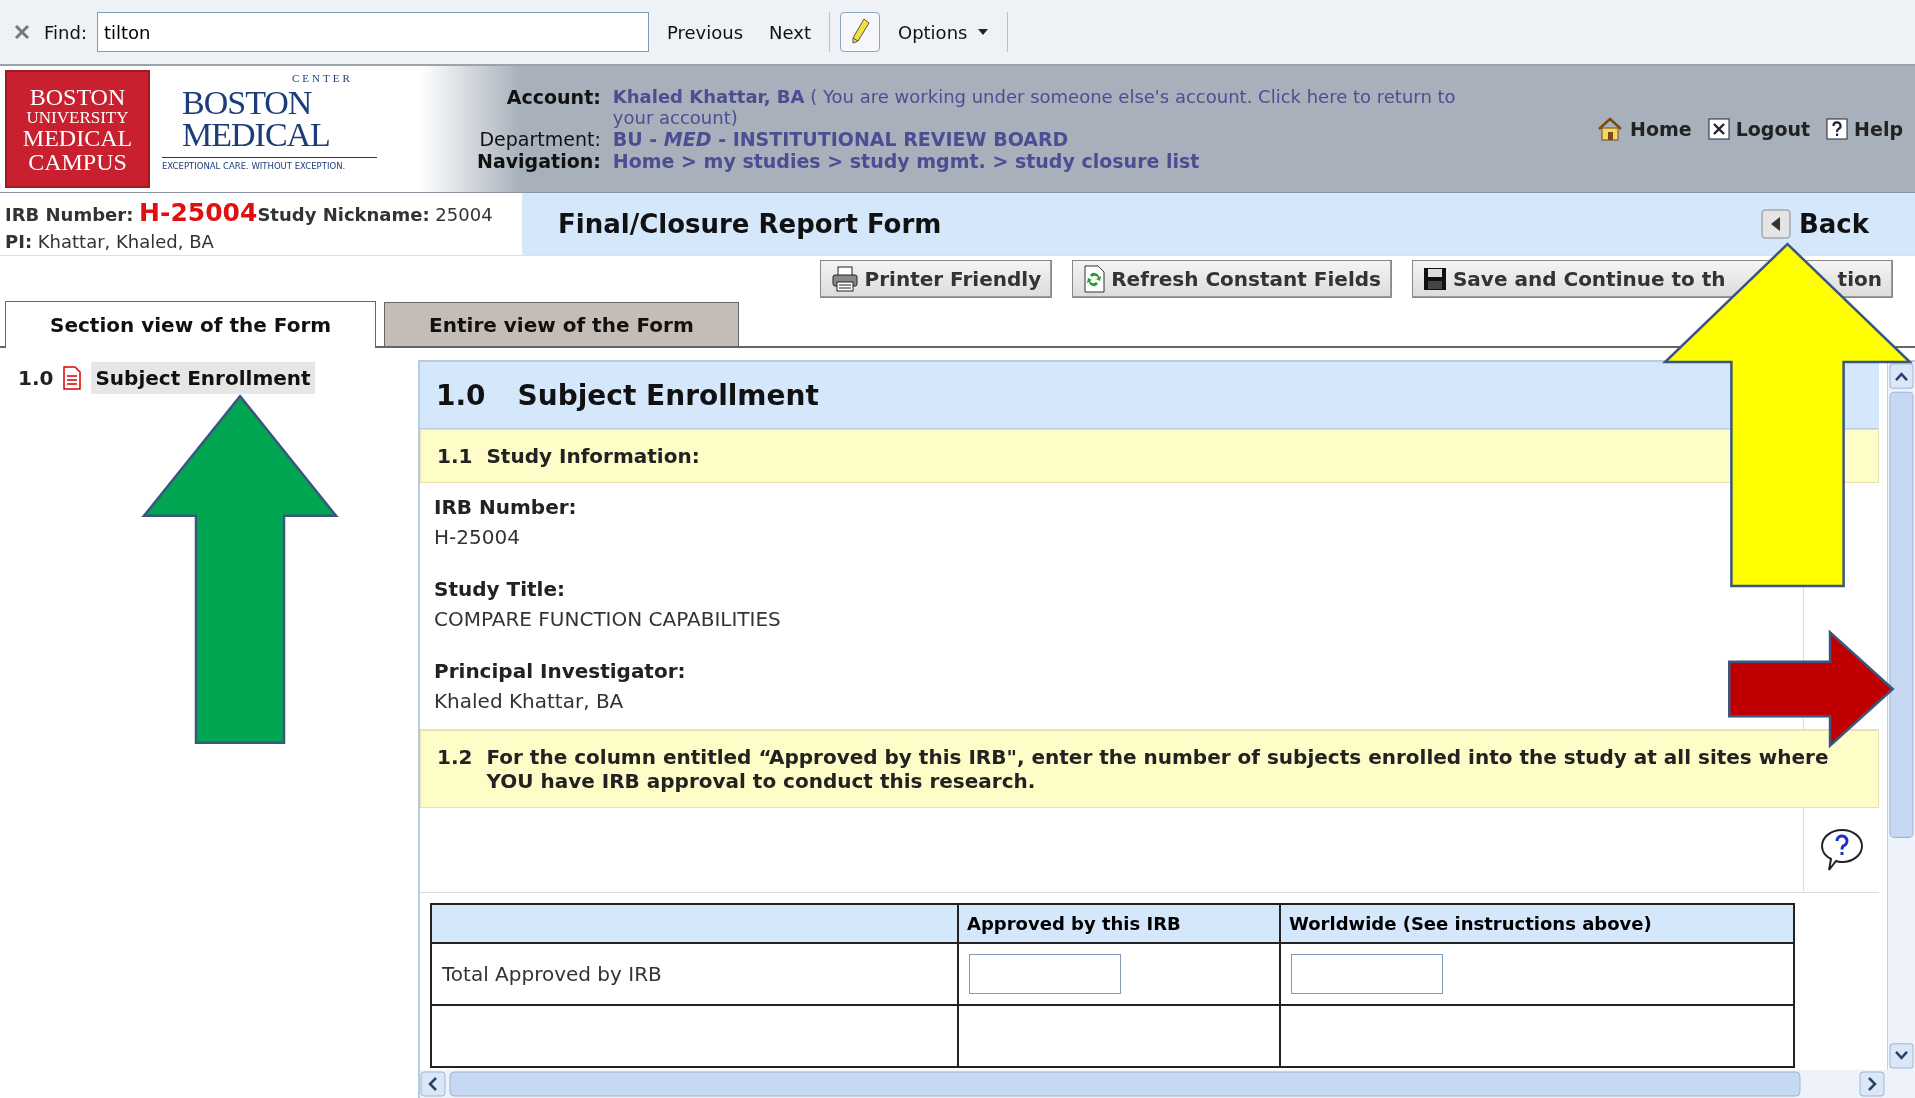 The image size is (1915, 1098). I want to click on subsection-heading: 1.1 Study Information:, so click(1149, 456).